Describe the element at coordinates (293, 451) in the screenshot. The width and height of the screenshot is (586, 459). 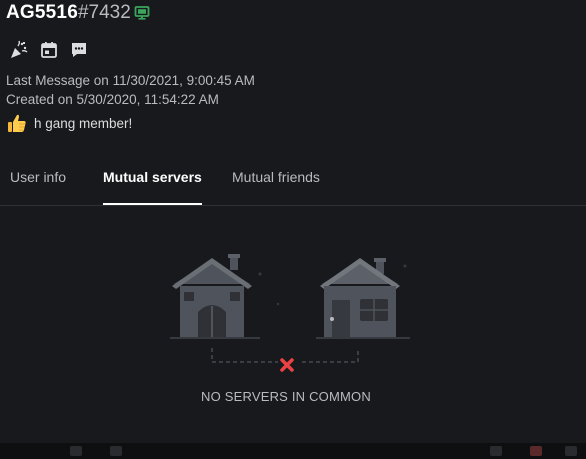
I see `taskbar-strip` at that location.